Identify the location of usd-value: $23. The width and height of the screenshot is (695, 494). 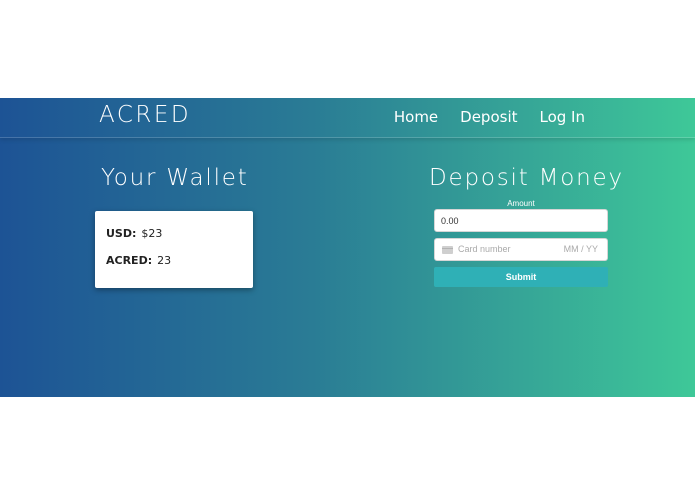
(152, 233).